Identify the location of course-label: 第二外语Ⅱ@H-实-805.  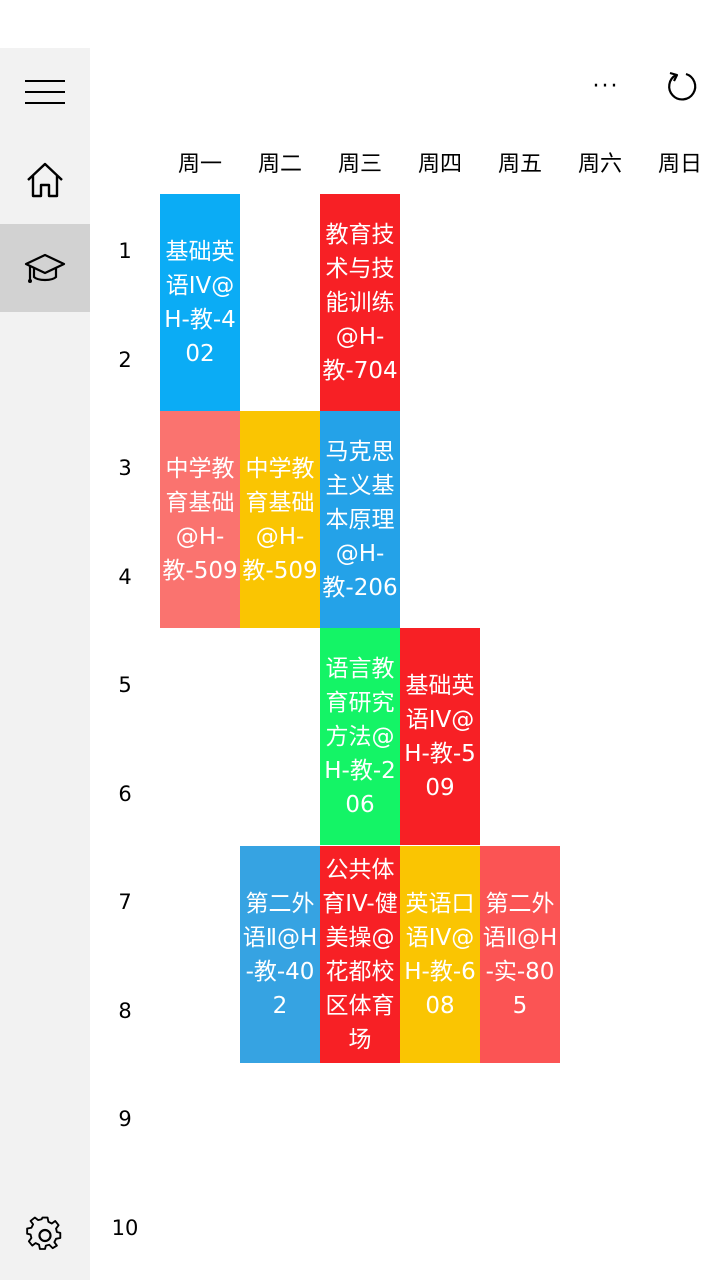
(520, 954).